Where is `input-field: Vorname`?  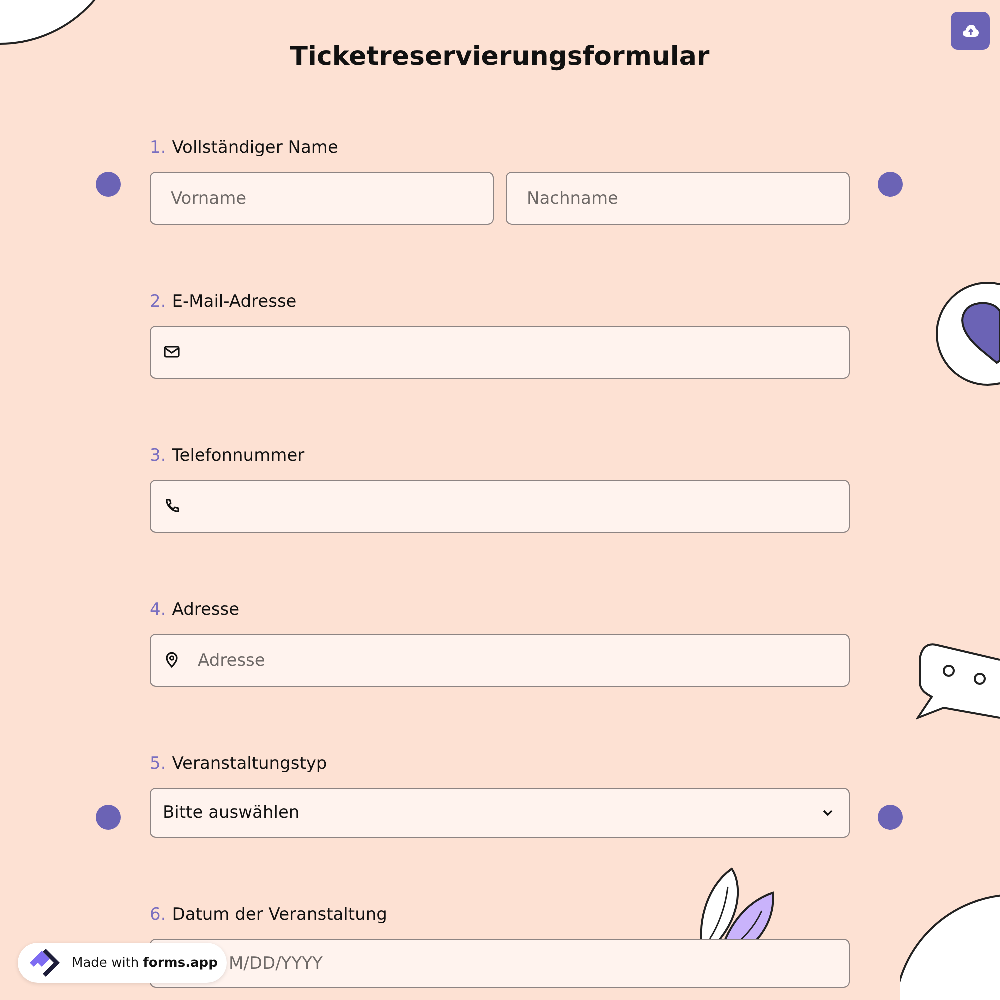 input-field: Vorname is located at coordinates (322, 198).